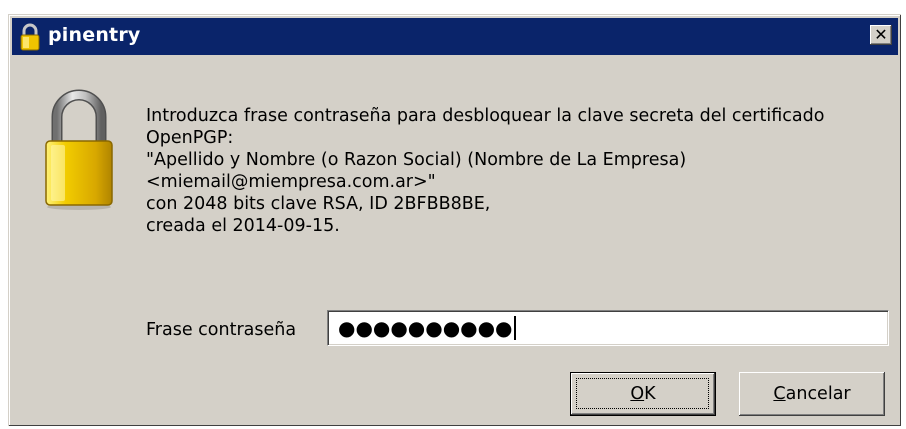  What do you see at coordinates (243, 226) in the screenshot?
I see `message-line: creada el 2014-09-15.` at bounding box center [243, 226].